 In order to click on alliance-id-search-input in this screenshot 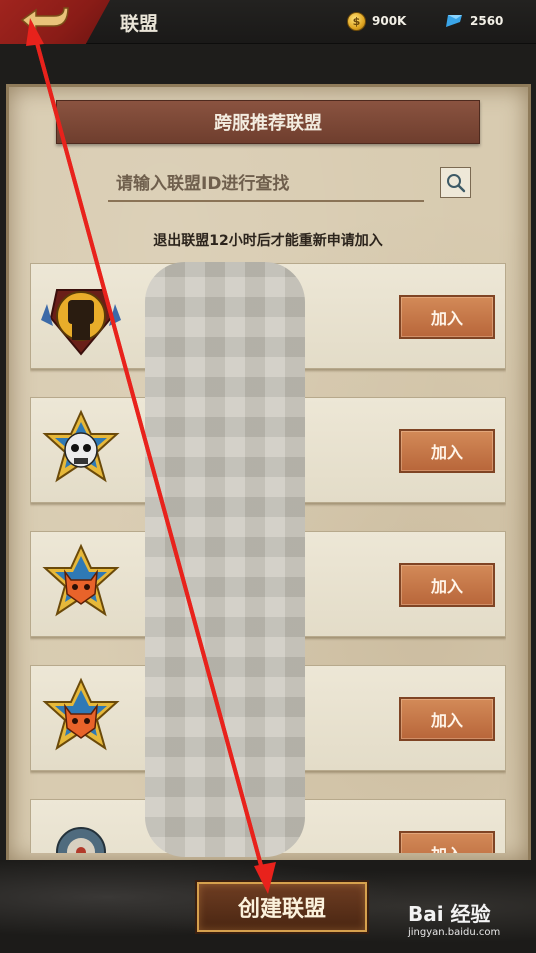, I will do `click(266, 184)`.